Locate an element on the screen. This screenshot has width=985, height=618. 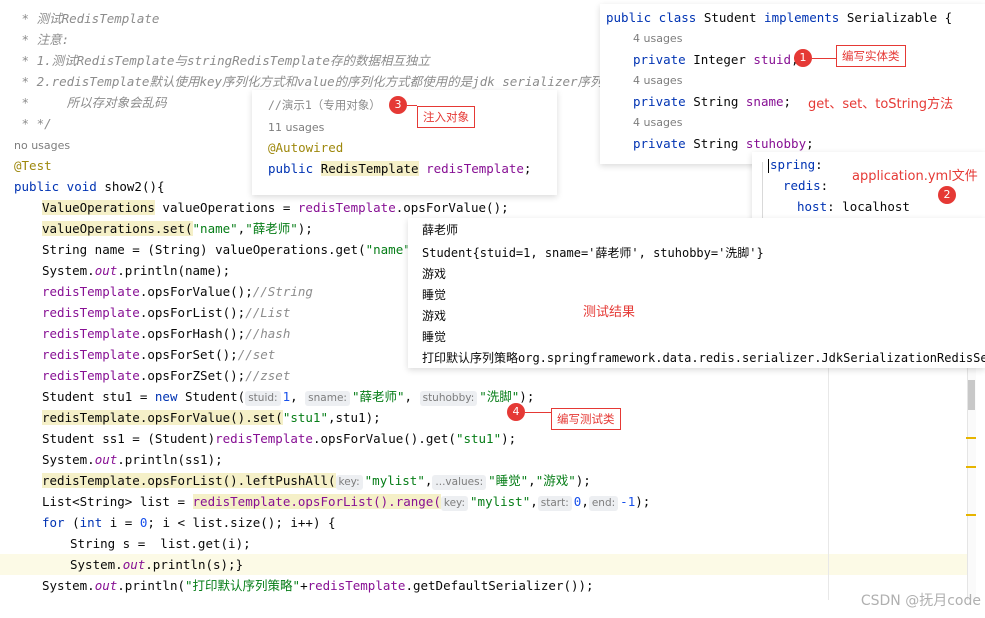
param-hint: sname: is located at coordinates (327, 398).